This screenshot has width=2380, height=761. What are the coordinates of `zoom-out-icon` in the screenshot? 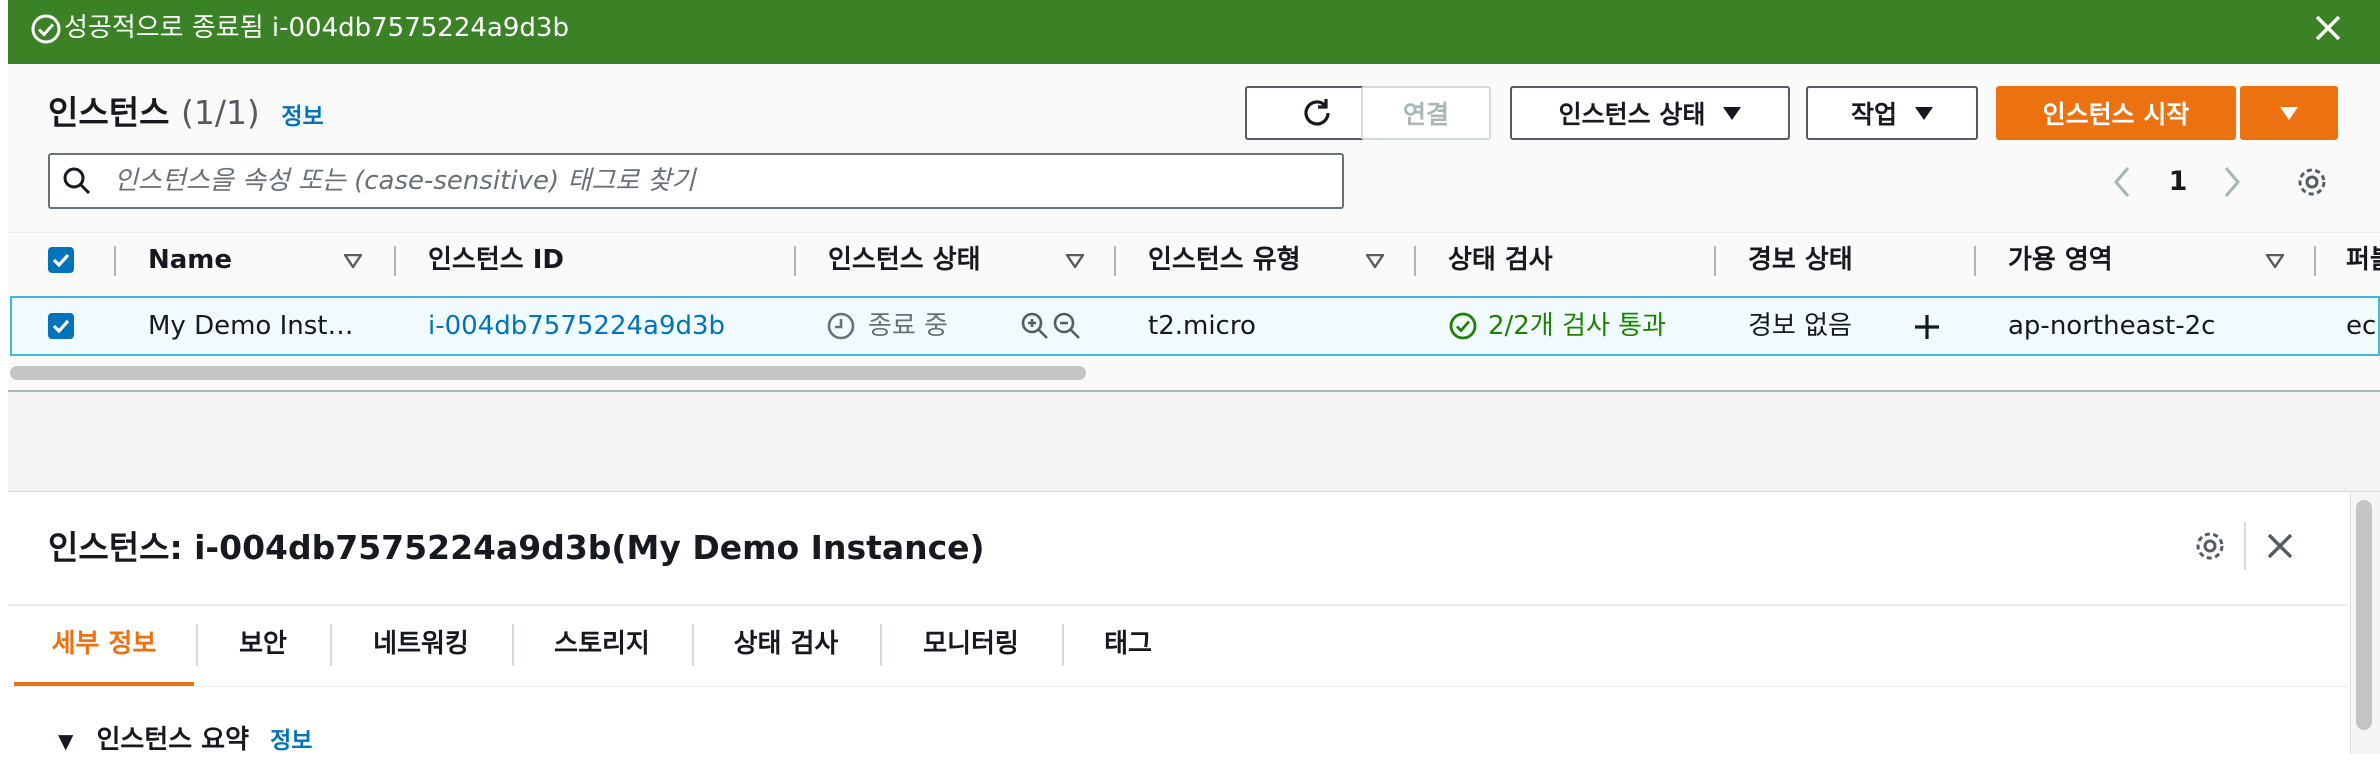 It's located at (1066, 325).